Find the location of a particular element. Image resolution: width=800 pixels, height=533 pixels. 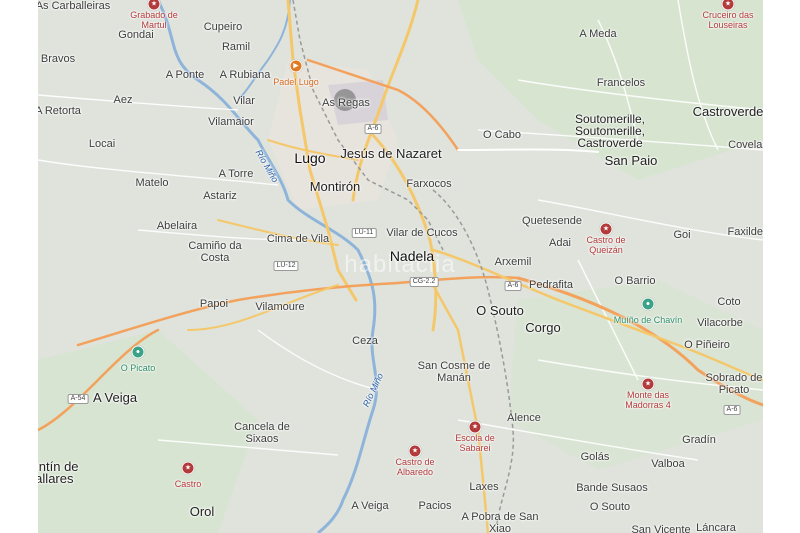

place-label-laxes: Laxes is located at coordinates (484, 487).